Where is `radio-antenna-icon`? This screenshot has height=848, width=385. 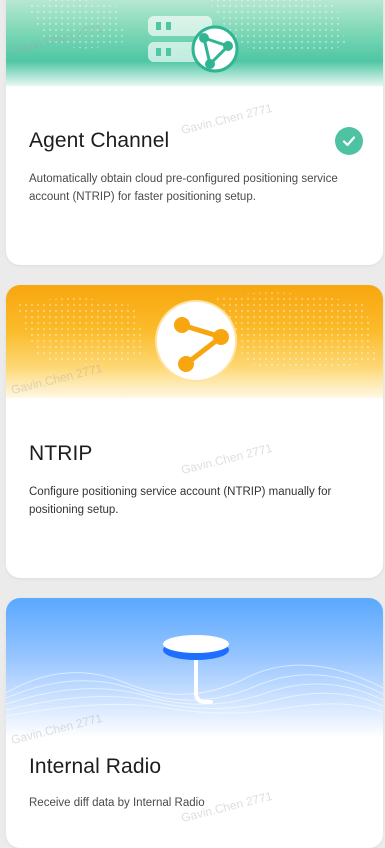 radio-antenna-icon is located at coordinates (196, 669).